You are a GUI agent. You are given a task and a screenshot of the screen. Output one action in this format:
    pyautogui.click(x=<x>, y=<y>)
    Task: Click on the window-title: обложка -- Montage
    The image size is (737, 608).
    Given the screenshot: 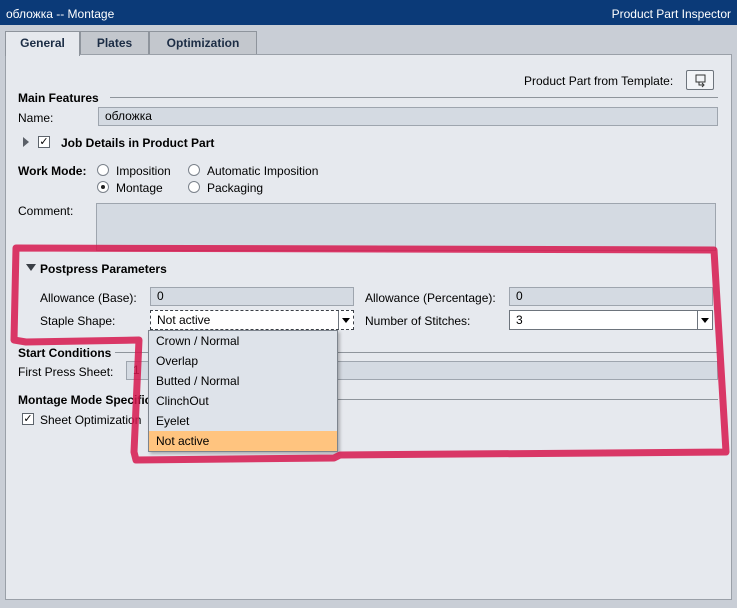 What is the action you would take?
    pyautogui.click(x=60, y=14)
    